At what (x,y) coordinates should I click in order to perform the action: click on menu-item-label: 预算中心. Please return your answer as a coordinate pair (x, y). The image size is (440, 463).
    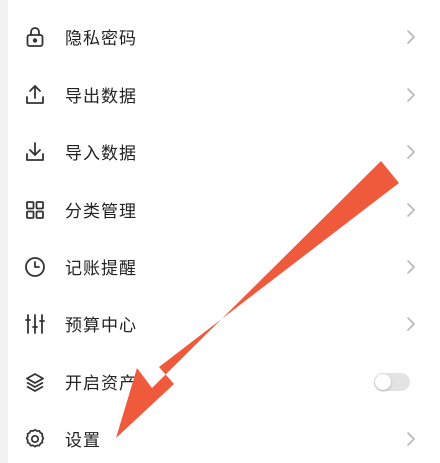
    Looking at the image, I should click on (101, 326).